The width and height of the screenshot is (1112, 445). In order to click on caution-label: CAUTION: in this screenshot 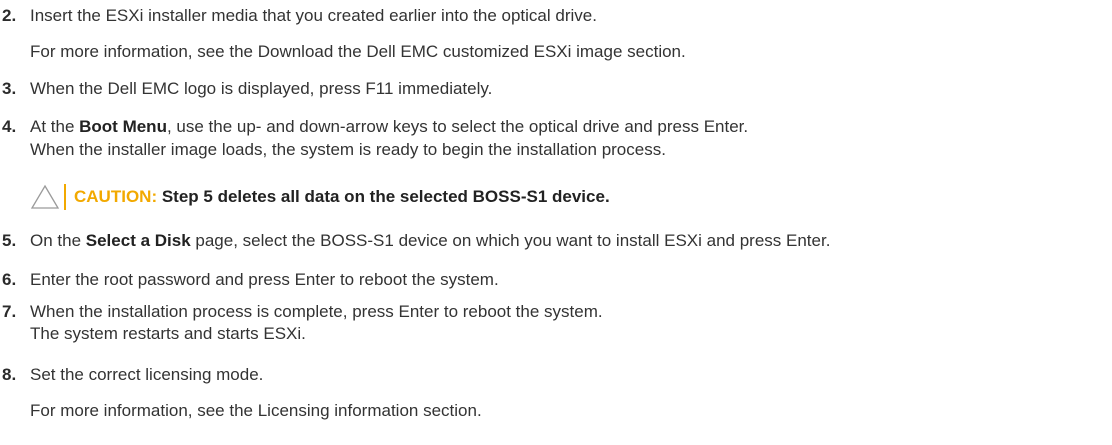, I will do `click(118, 196)`.